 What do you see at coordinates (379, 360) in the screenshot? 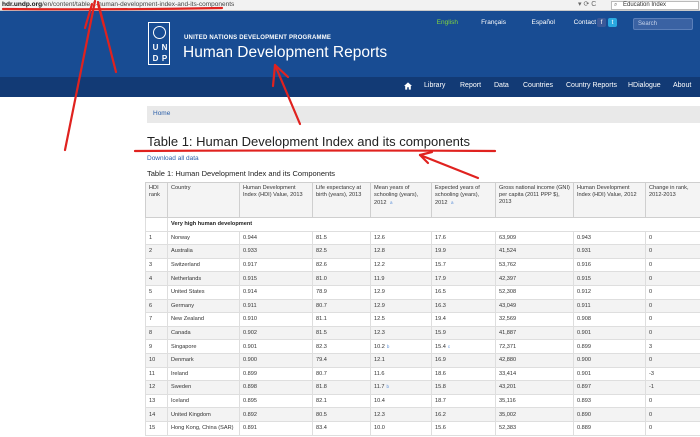
I see `mean-schooling-cell-value: 12.1` at bounding box center [379, 360].